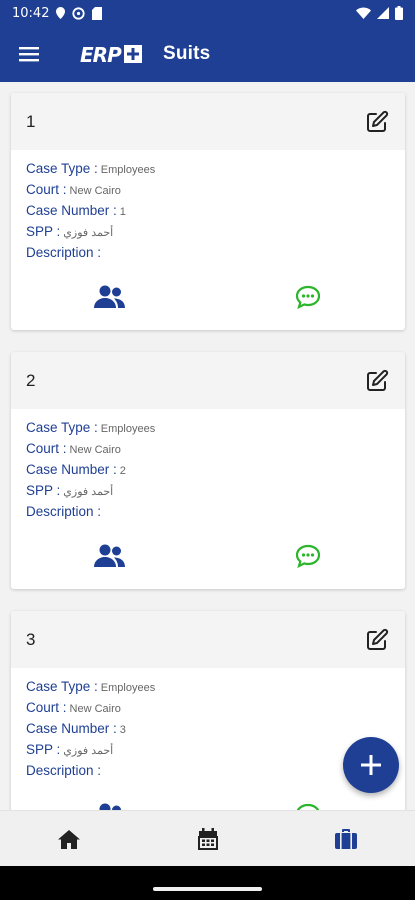 Image resolution: width=415 pixels, height=900 pixels. I want to click on sd-card-icon, so click(97, 13).